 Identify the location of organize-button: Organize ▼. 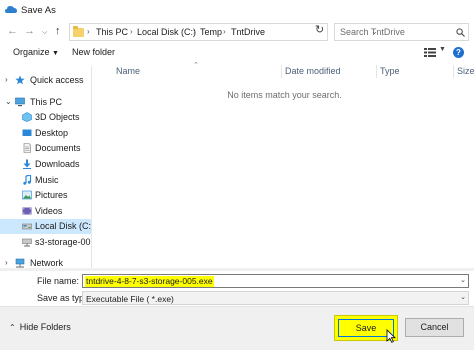
(36, 52).